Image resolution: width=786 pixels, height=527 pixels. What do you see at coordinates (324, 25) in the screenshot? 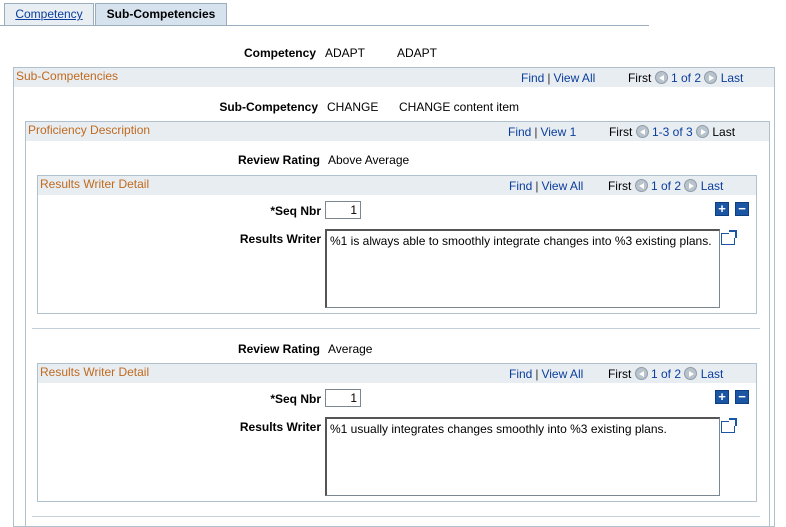
I see `tab-divider` at bounding box center [324, 25].